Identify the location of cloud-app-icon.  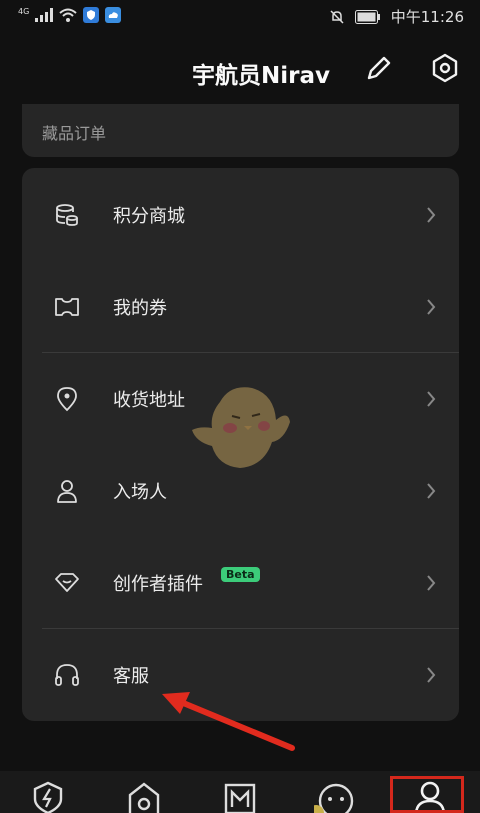
(113, 15).